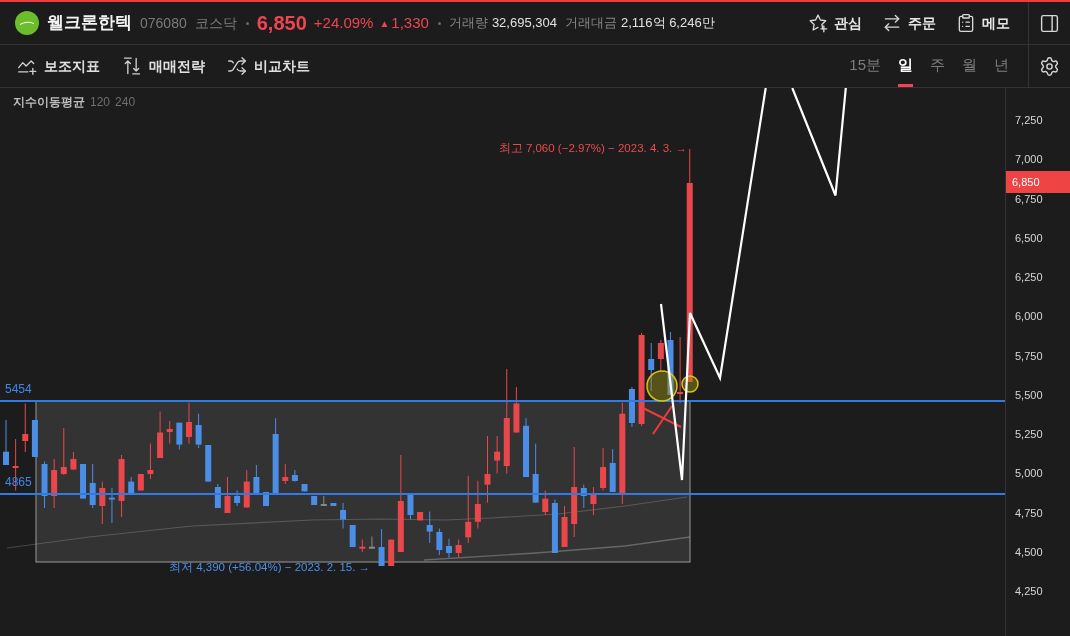  I want to click on price-axis-label: 7,000, so click(1029, 159).